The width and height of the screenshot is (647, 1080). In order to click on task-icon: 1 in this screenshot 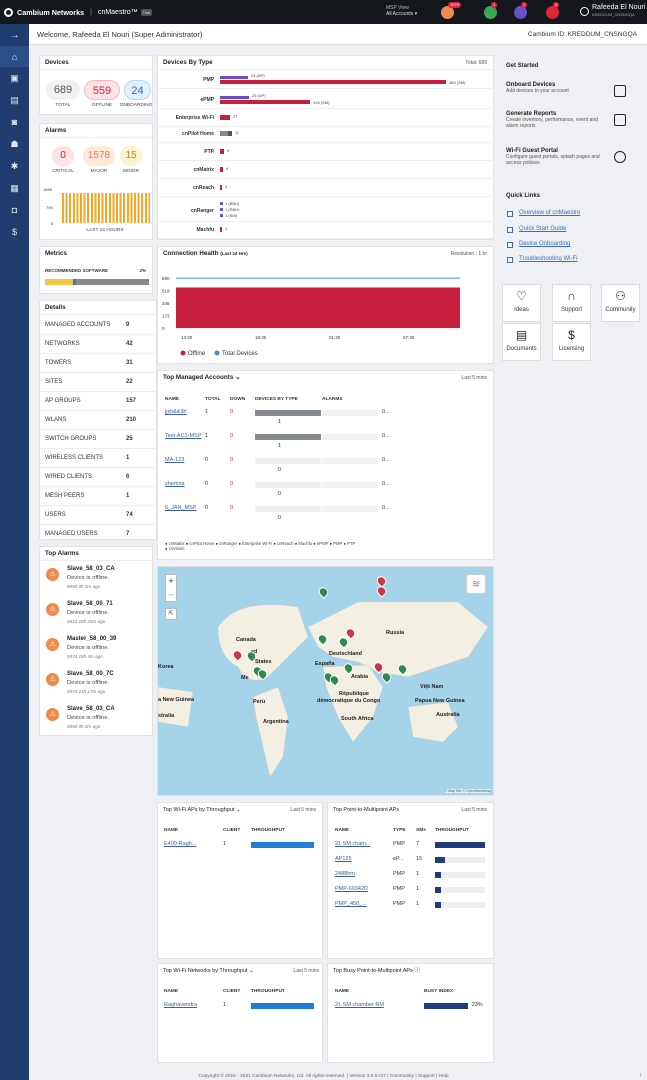, I will do `click(521, 10)`.